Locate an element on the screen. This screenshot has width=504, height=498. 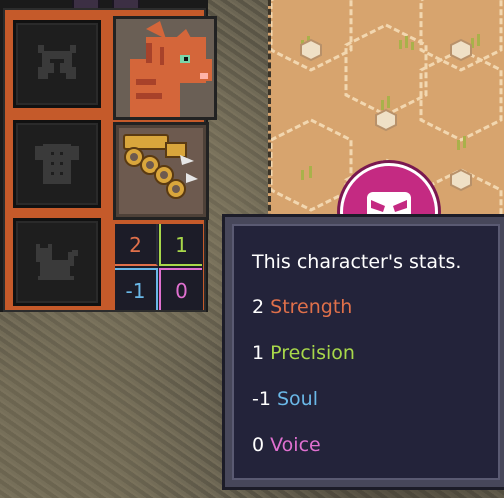
helmet-icon is located at coordinates (57, 62).